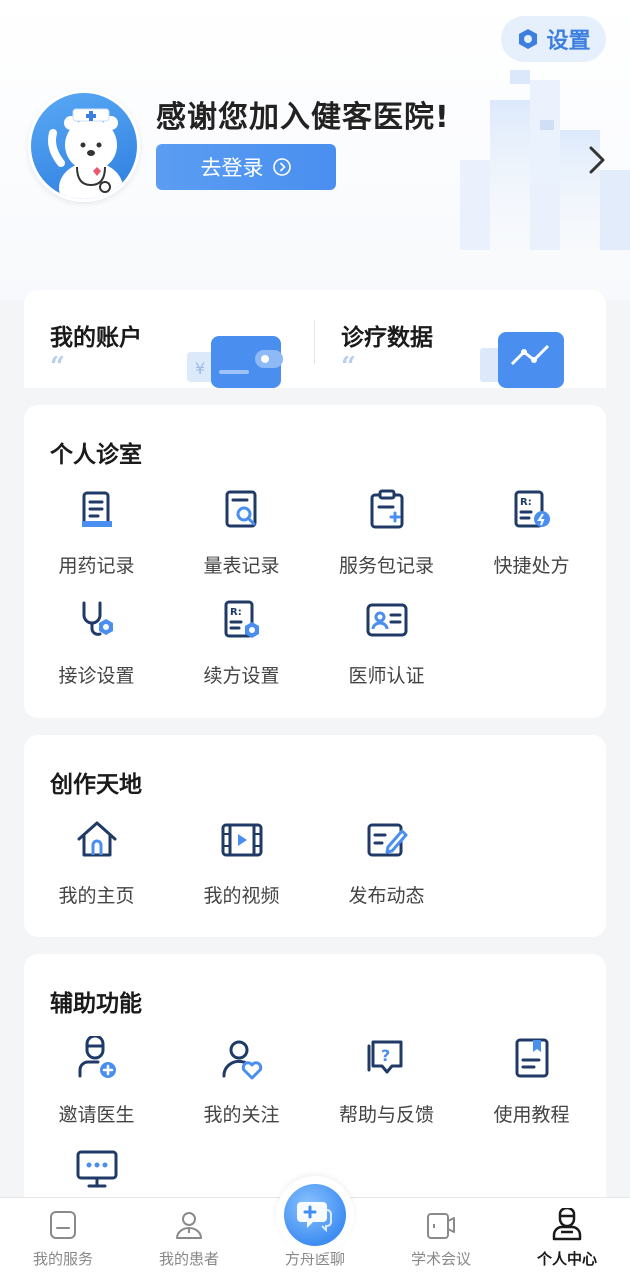 This screenshot has width=630, height=1280. I want to click on tutorial-book-icon, so click(531, 1058).